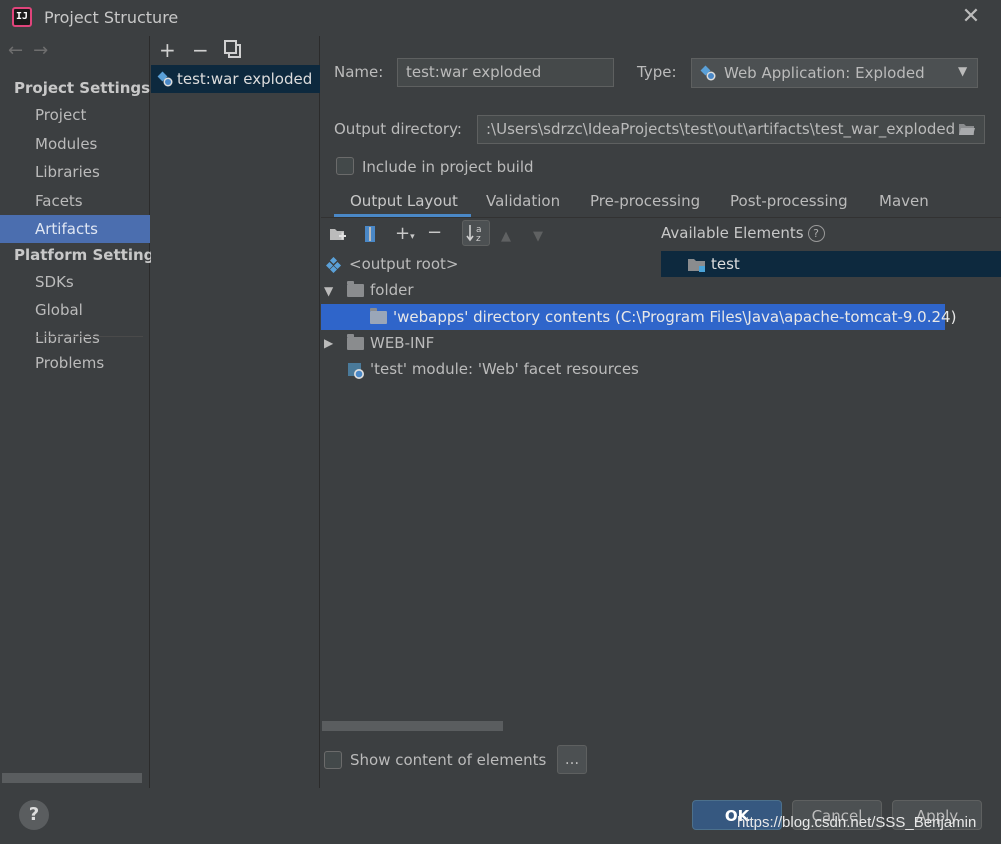  I want to click on show-content-checkbox, so click(333, 760).